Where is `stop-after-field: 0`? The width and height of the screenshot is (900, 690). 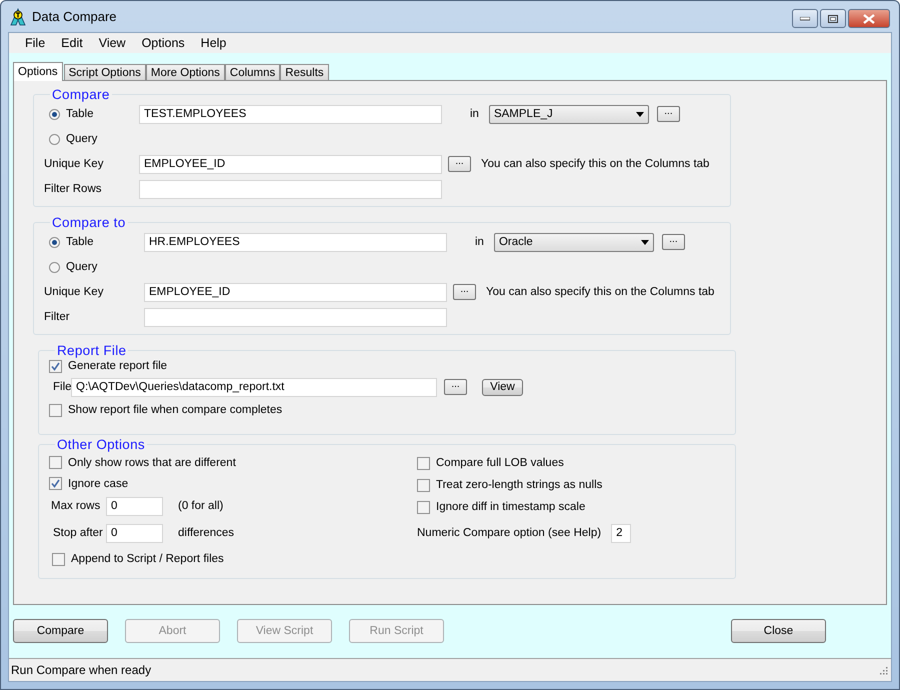 stop-after-field: 0 is located at coordinates (134, 533).